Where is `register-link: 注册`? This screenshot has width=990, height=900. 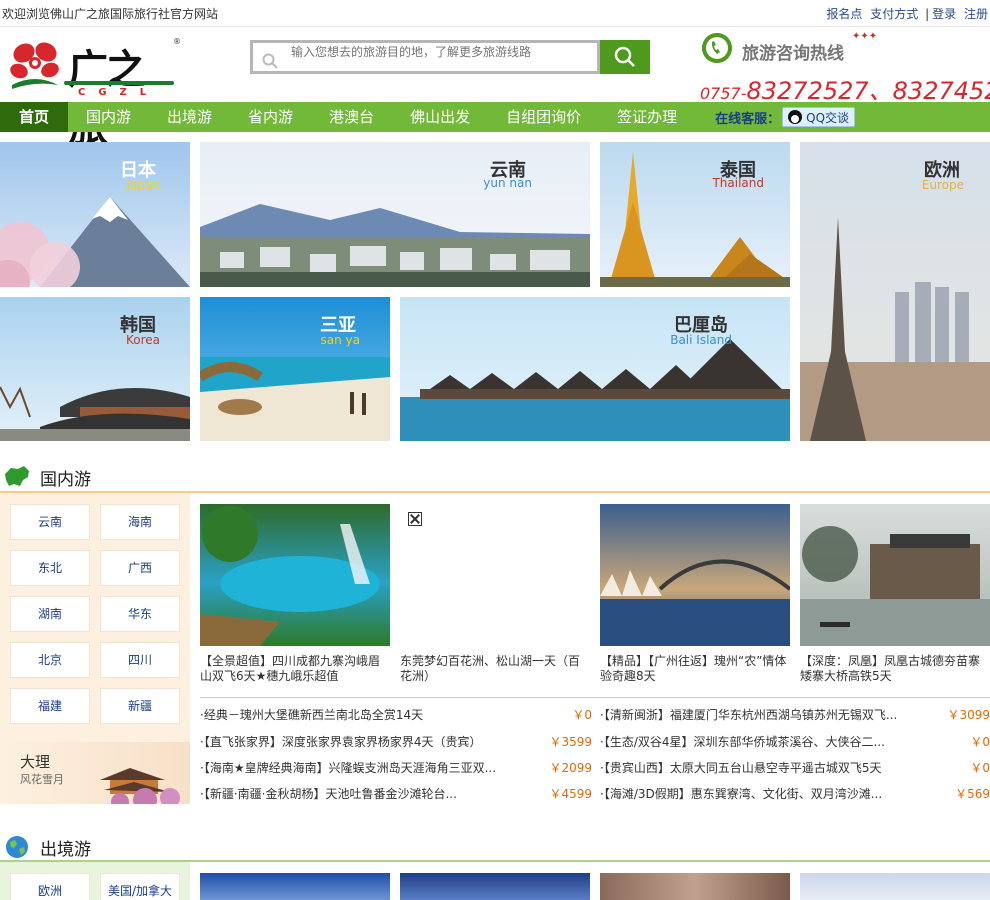
register-link: 注册 is located at coordinates (976, 14).